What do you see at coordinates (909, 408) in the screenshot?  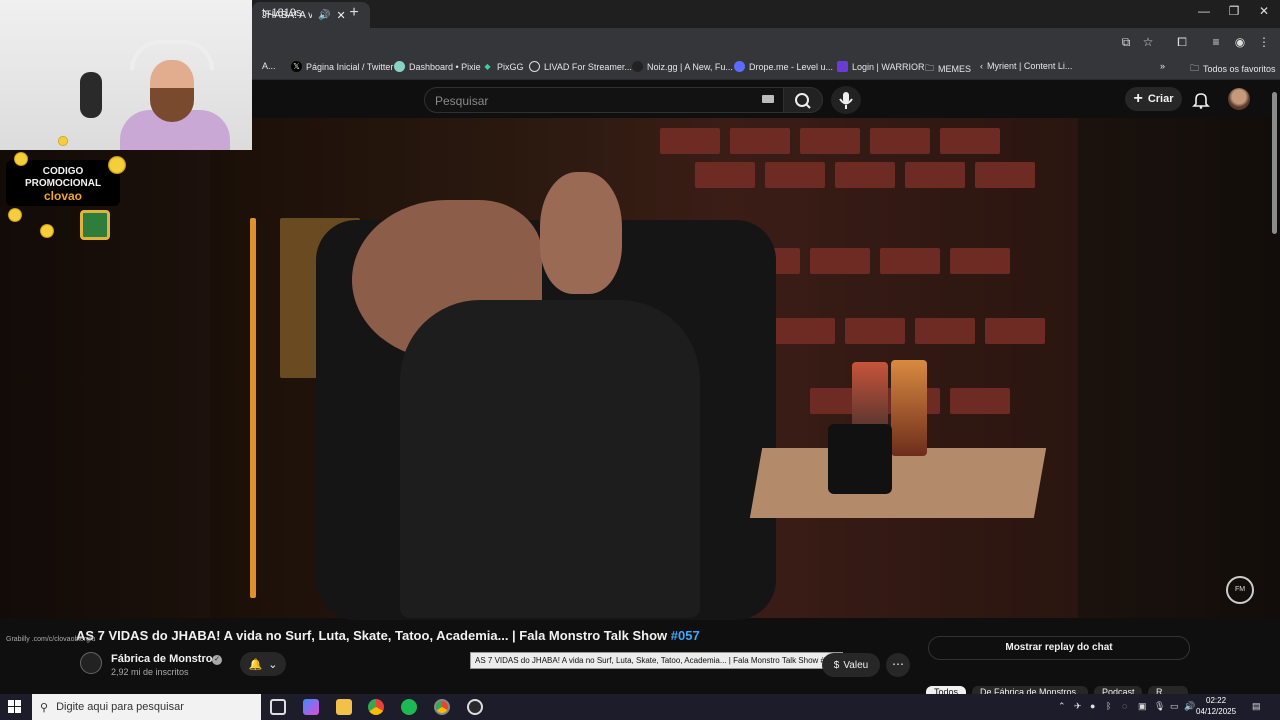 I see `can-shape` at bounding box center [909, 408].